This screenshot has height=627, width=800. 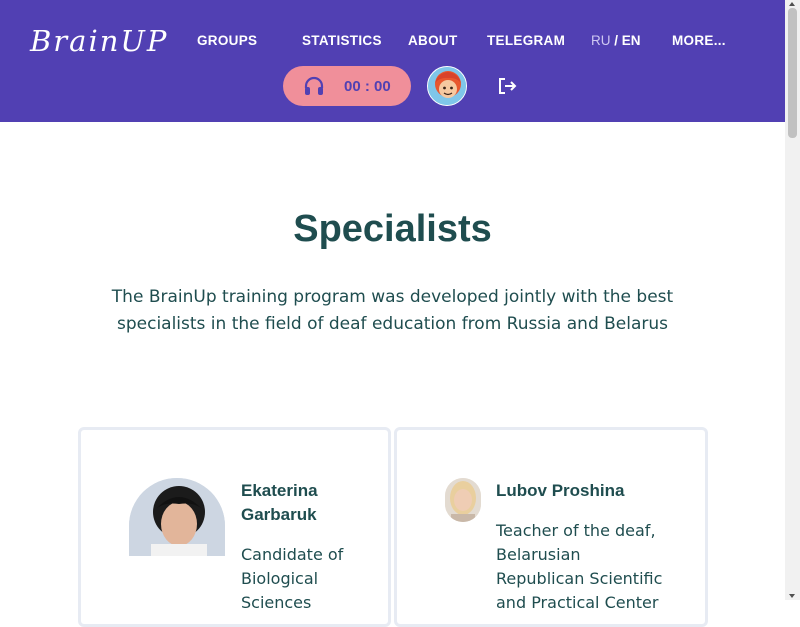 What do you see at coordinates (314, 85) in the screenshot?
I see `headphones-icon` at bounding box center [314, 85].